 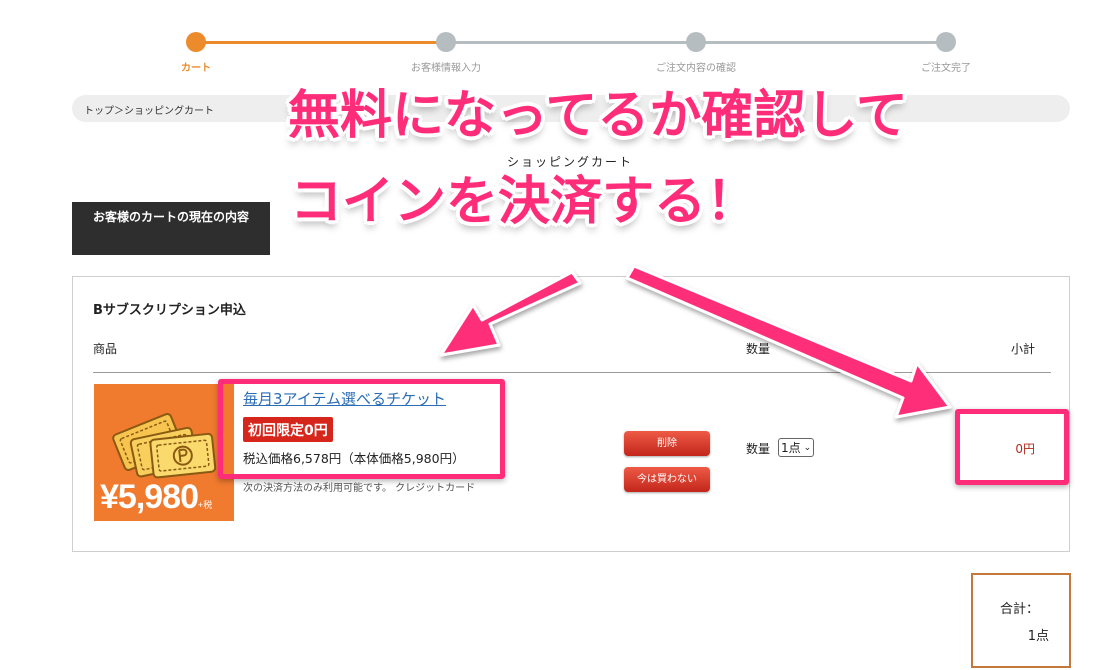 I want to click on annotation-text-line2: コインを決済する！, so click(x=524, y=202).